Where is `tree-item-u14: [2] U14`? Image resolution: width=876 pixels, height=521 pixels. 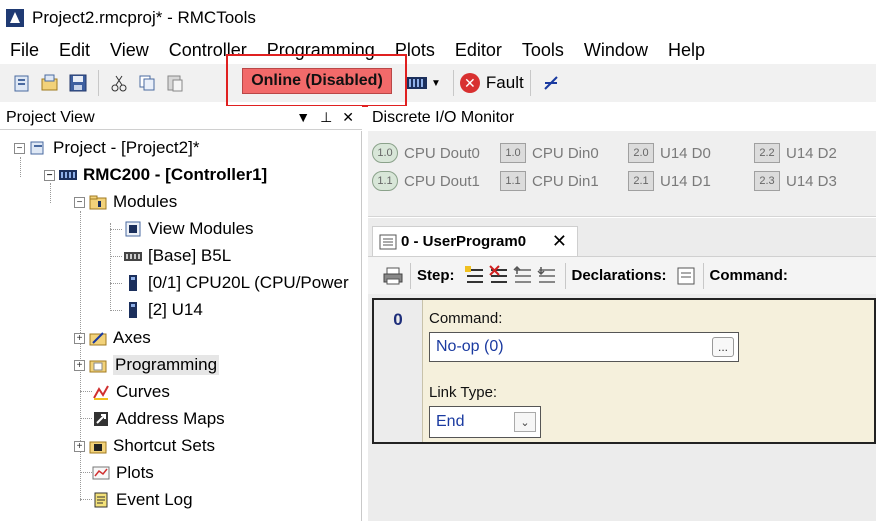
tree-item-u14: [2] U14 is located at coordinates (163, 310).